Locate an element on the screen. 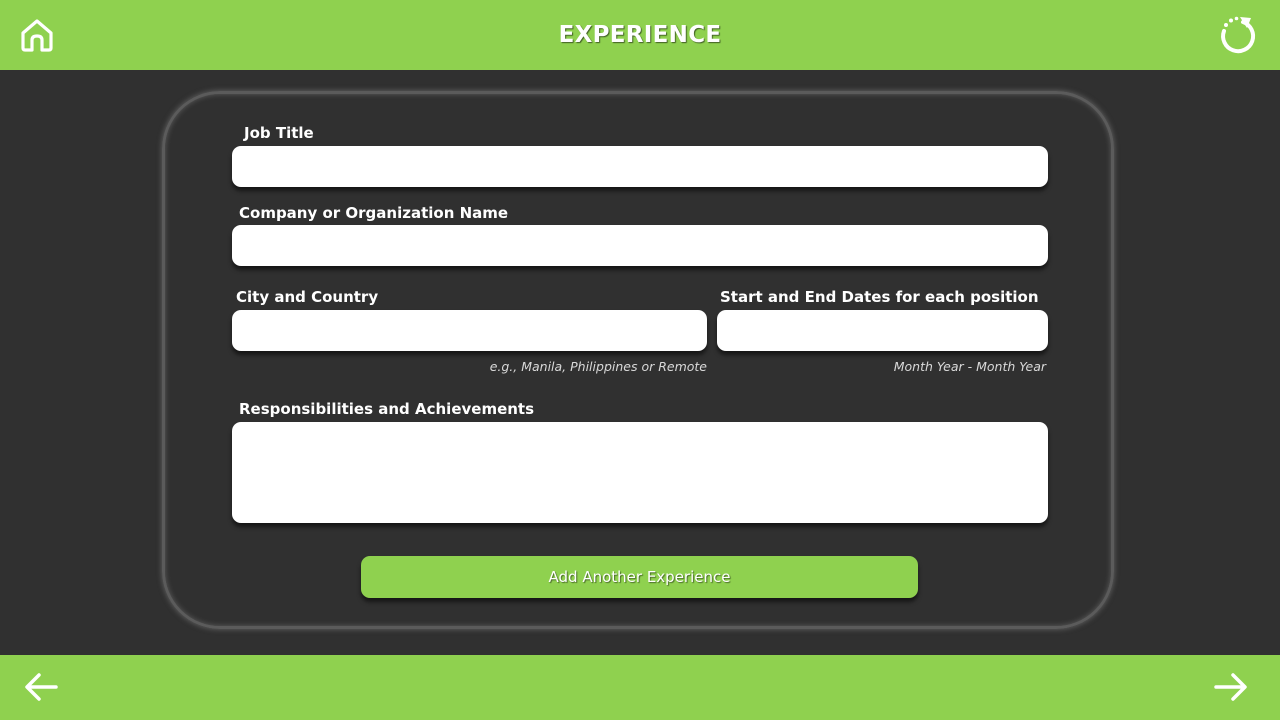 This screenshot has height=720, width=1280. next-button is located at coordinates (1231, 687).